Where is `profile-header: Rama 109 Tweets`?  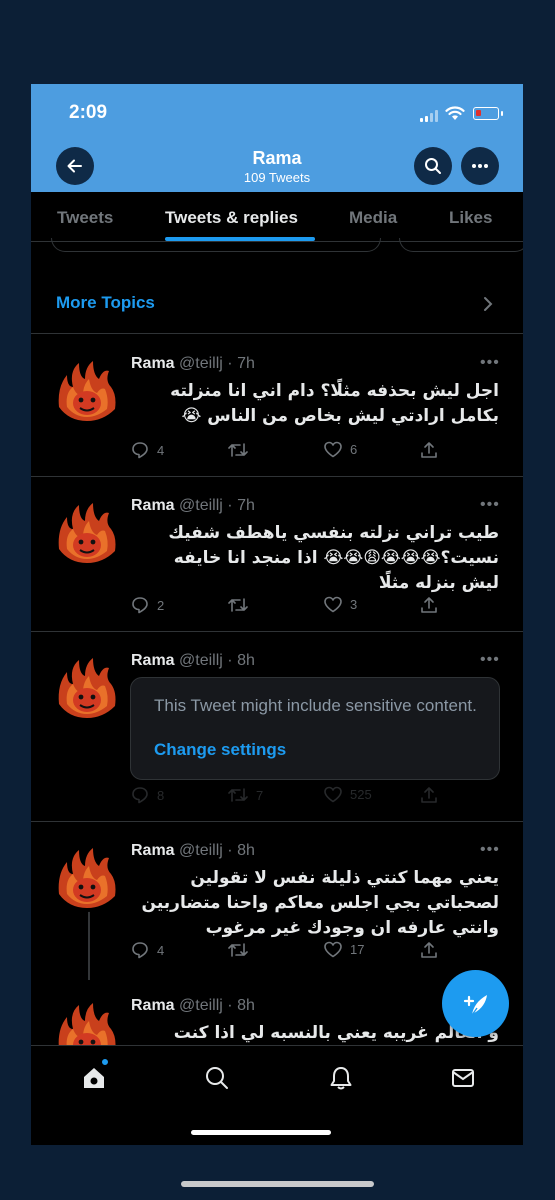 profile-header: Rama 109 Tweets is located at coordinates (277, 164).